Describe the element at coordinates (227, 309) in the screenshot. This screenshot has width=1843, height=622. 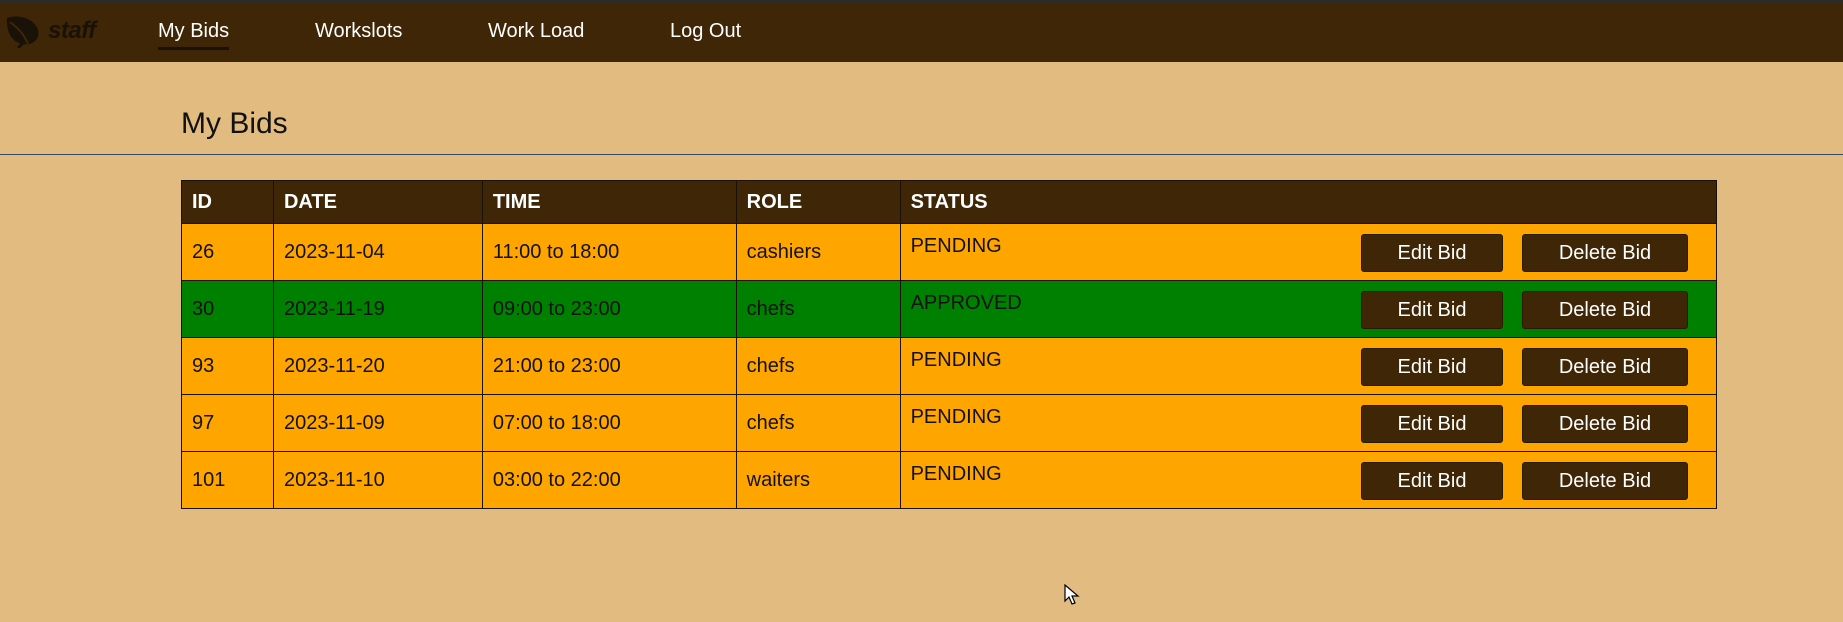
I see `cell-id: 30` at that location.